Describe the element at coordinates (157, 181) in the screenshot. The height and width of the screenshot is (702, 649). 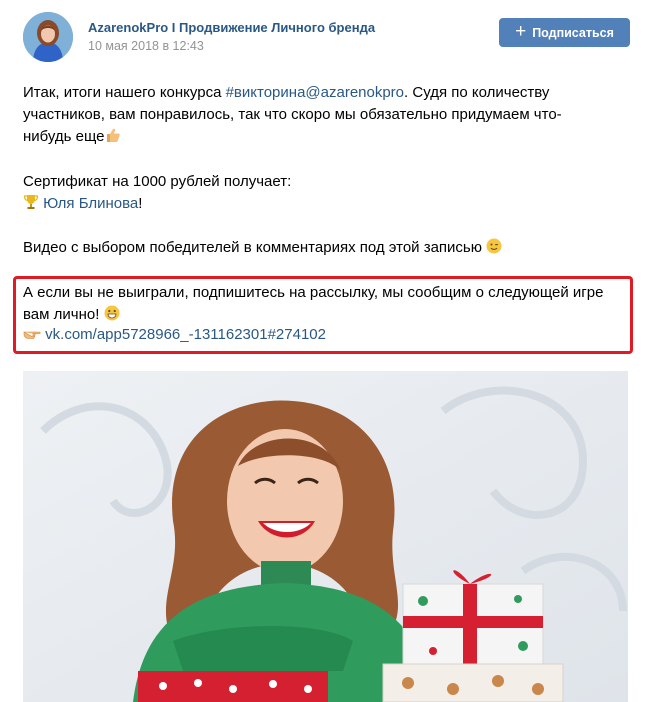
I see `certificate-text: Сертификат на 1000 рублей получает:` at that location.